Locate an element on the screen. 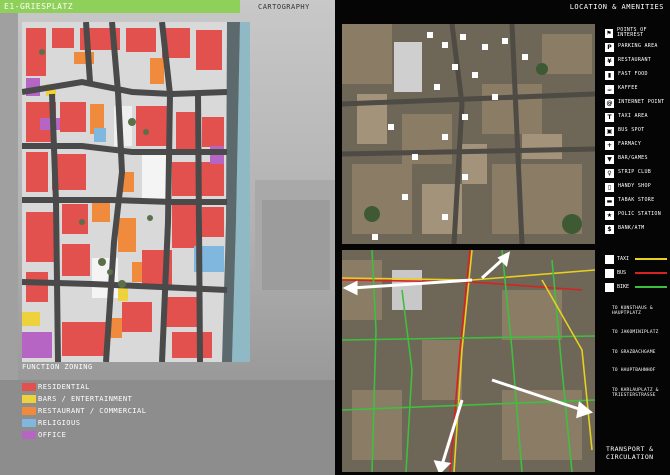  fast-food-icon: ▮ is located at coordinates (609, 75).